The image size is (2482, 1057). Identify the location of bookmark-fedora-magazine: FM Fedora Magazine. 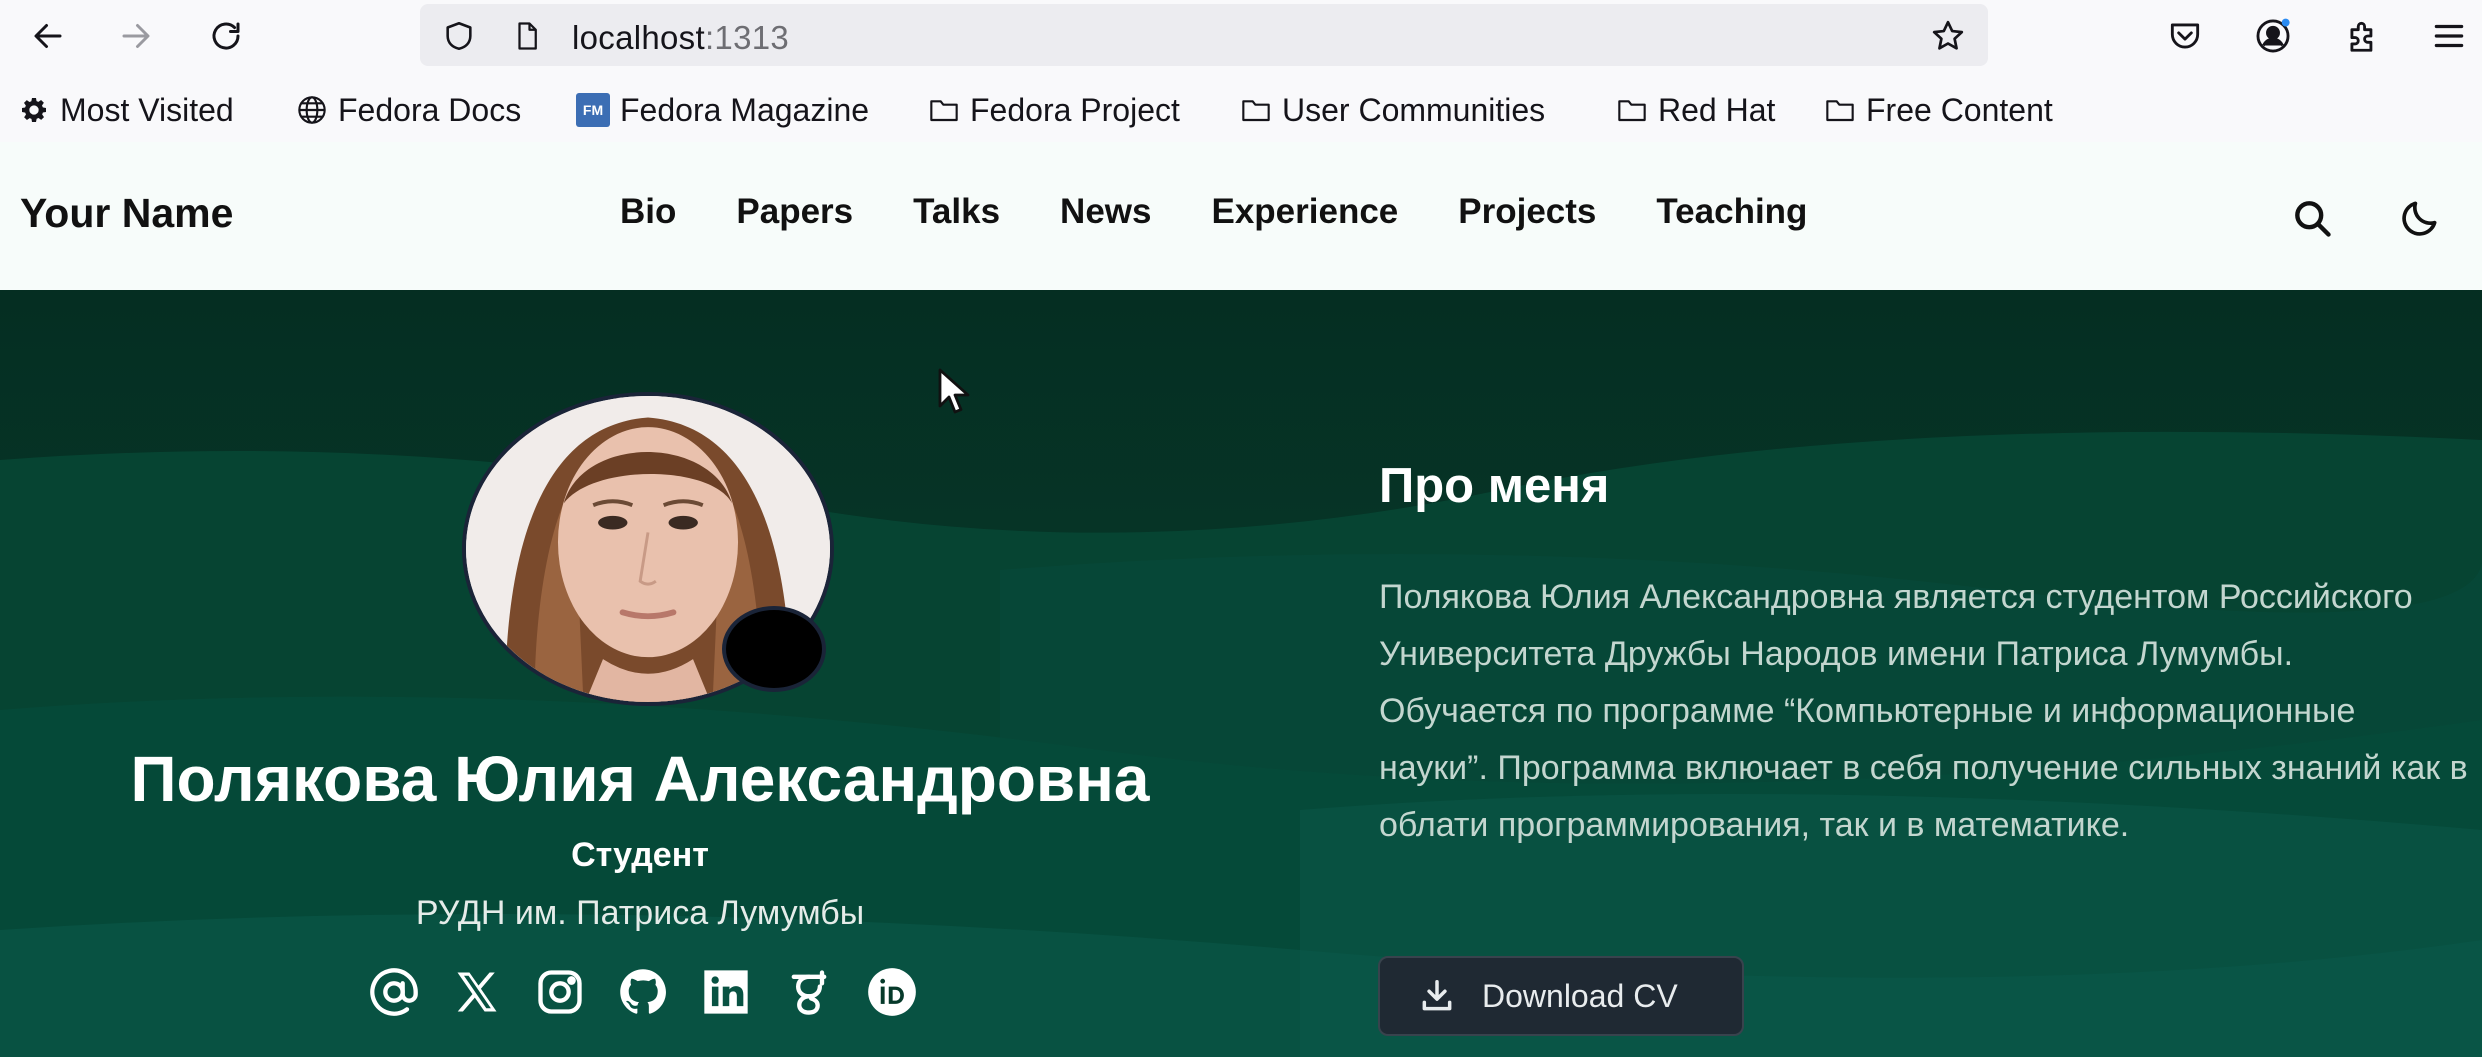
(722, 110).